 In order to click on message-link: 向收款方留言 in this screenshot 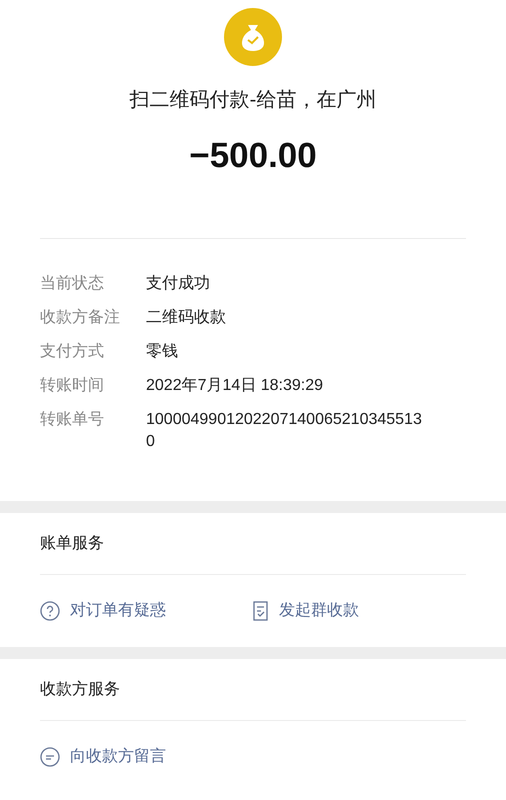, I will do `click(154, 757)`.